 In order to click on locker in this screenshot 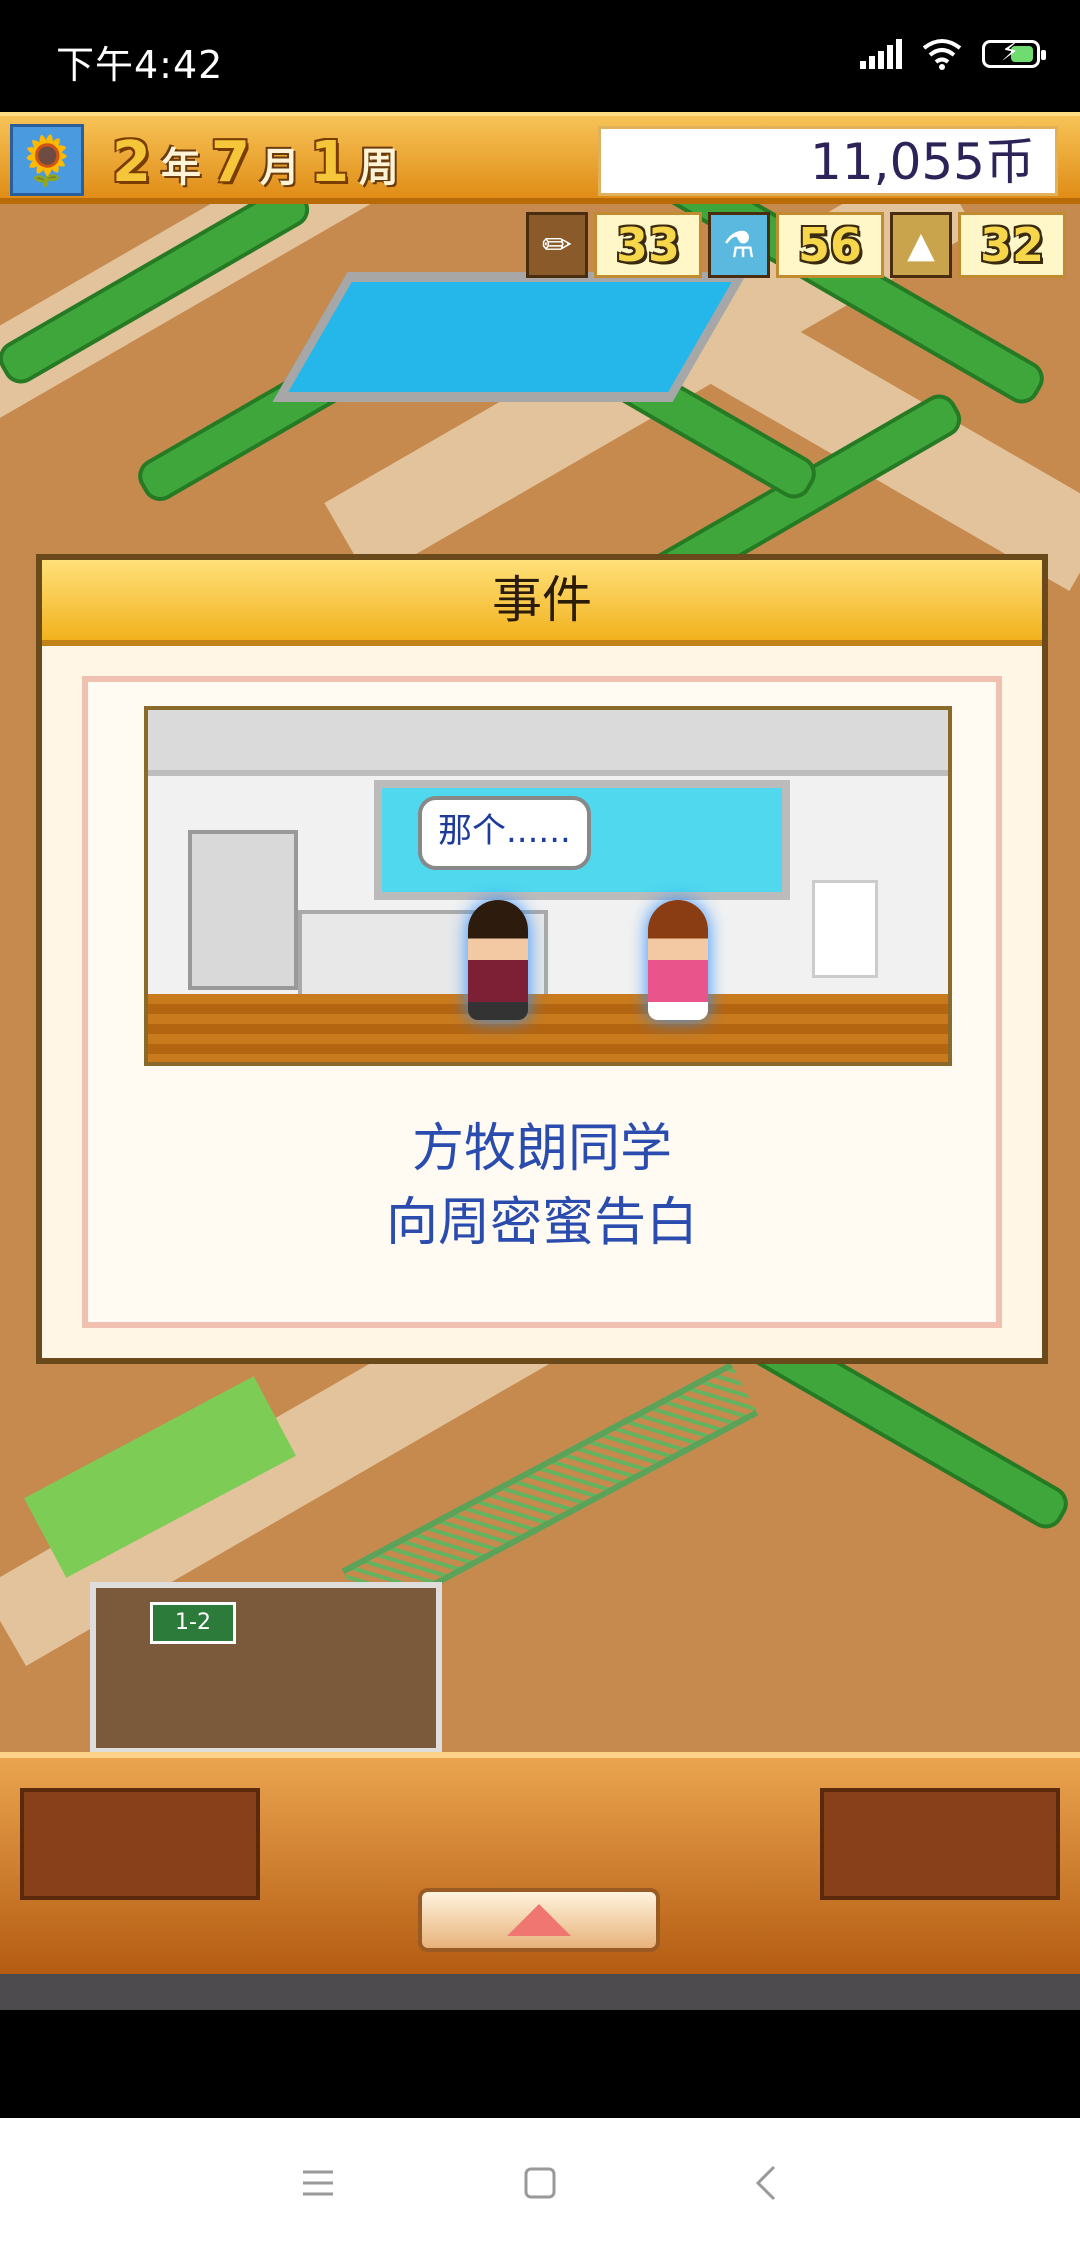, I will do `click(243, 910)`.